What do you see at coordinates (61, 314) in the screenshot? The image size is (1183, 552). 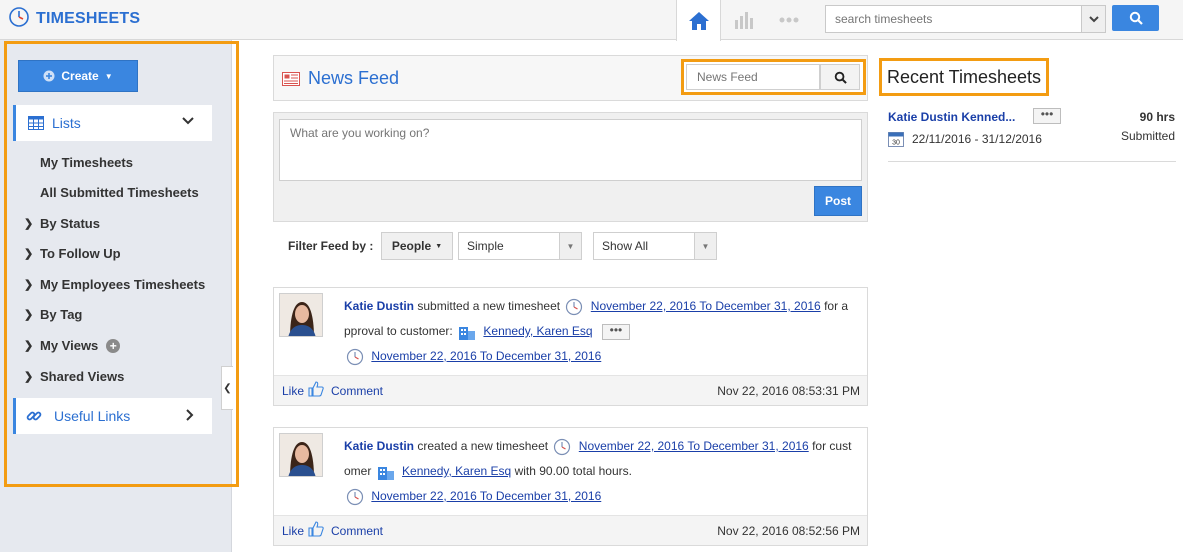 I see `sidebar-item-label: By Tag` at bounding box center [61, 314].